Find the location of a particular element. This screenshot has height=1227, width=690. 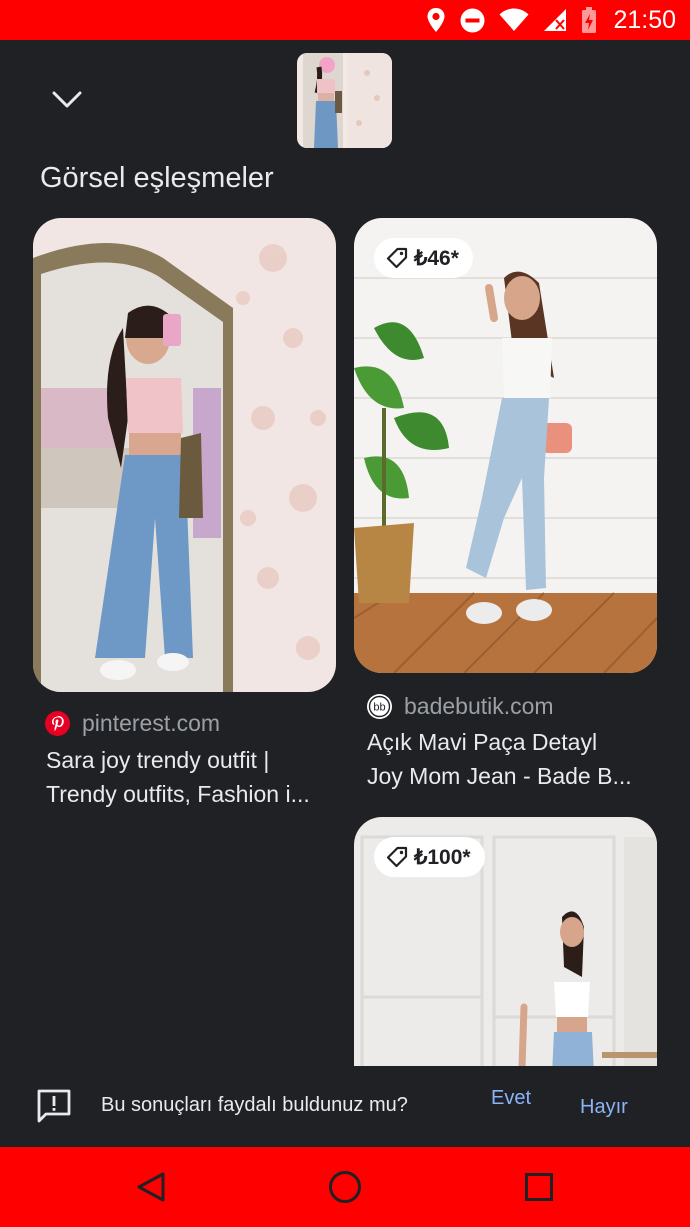

result-title-line: Açık Mavi Paça Detayl is located at coordinates (482, 742).